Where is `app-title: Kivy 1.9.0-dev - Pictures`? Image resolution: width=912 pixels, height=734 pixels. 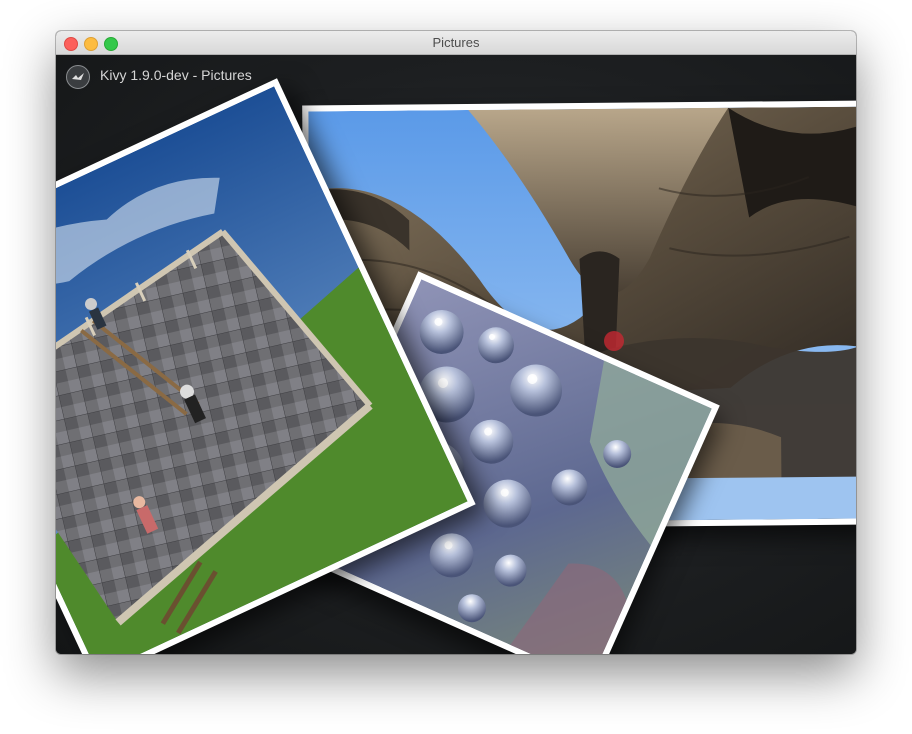 app-title: Kivy 1.9.0-dev - Pictures is located at coordinates (176, 75).